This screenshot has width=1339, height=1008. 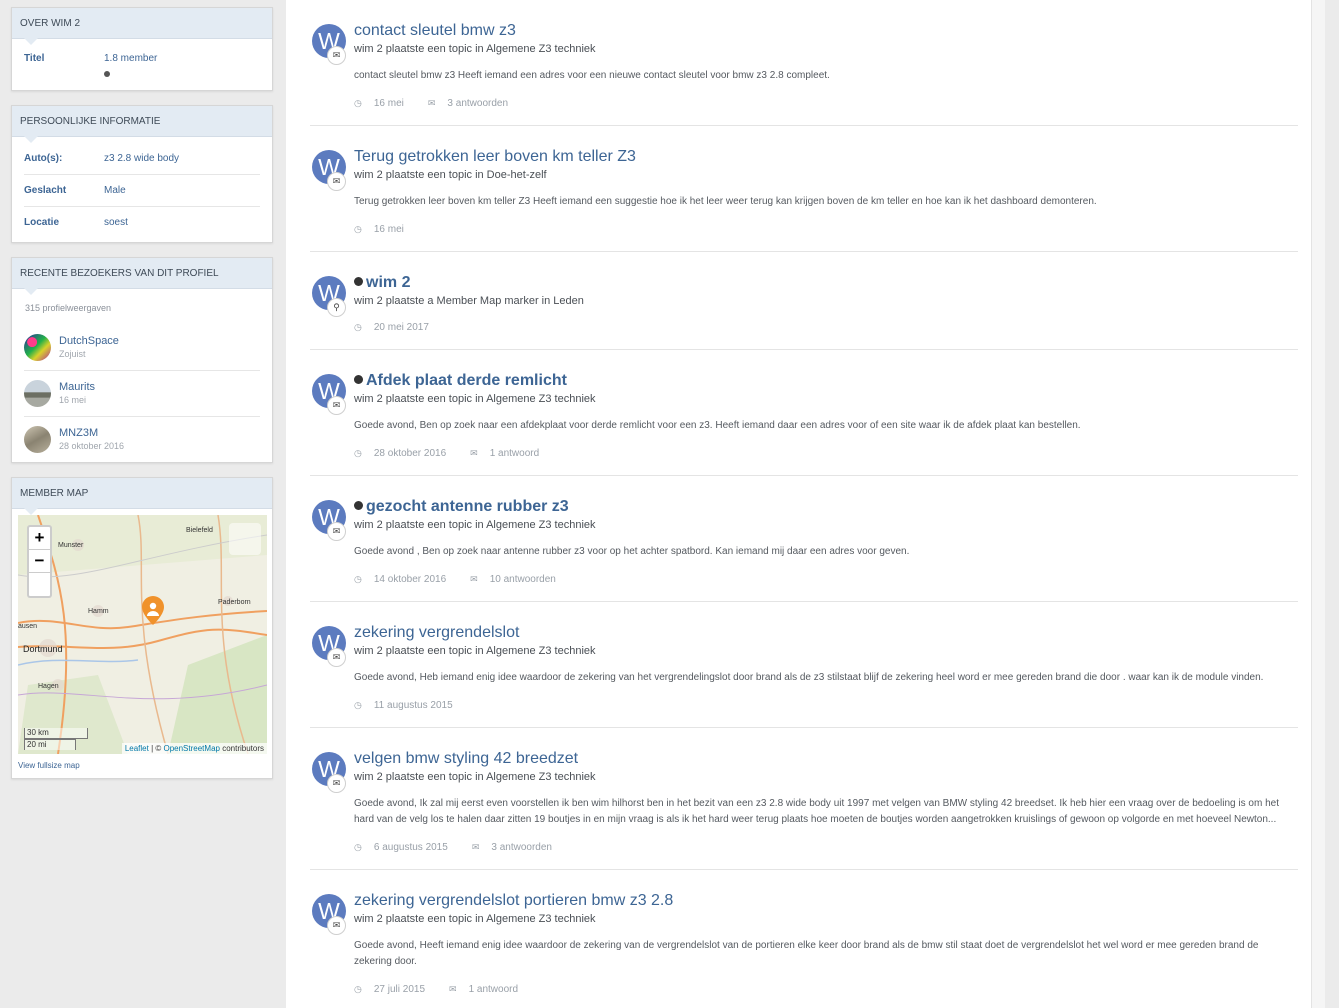 What do you see at coordinates (388, 282) in the screenshot?
I see `activity-title-text: wim 2` at bounding box center [388, 282].